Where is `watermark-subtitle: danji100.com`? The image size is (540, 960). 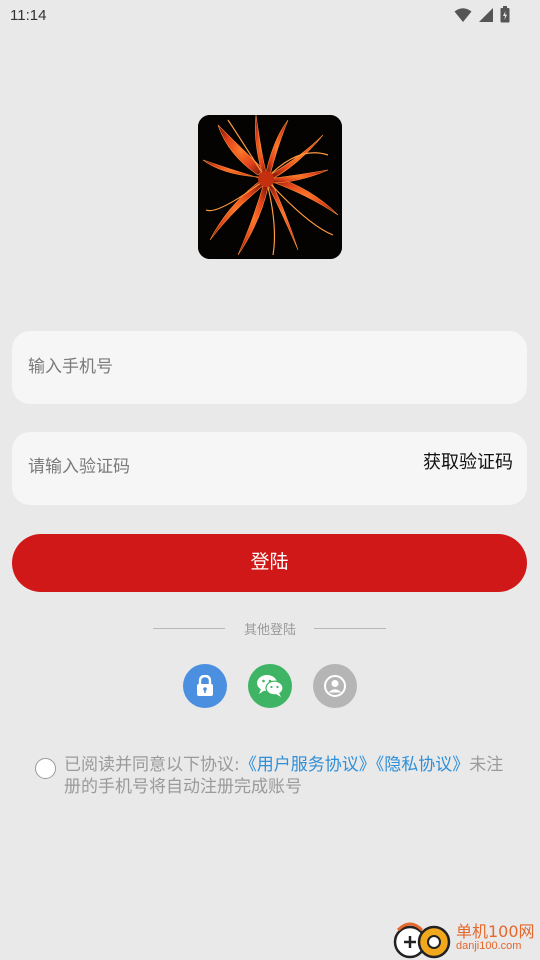
watermark-subtitle: danji100.com is located at coordinates (489, 946).